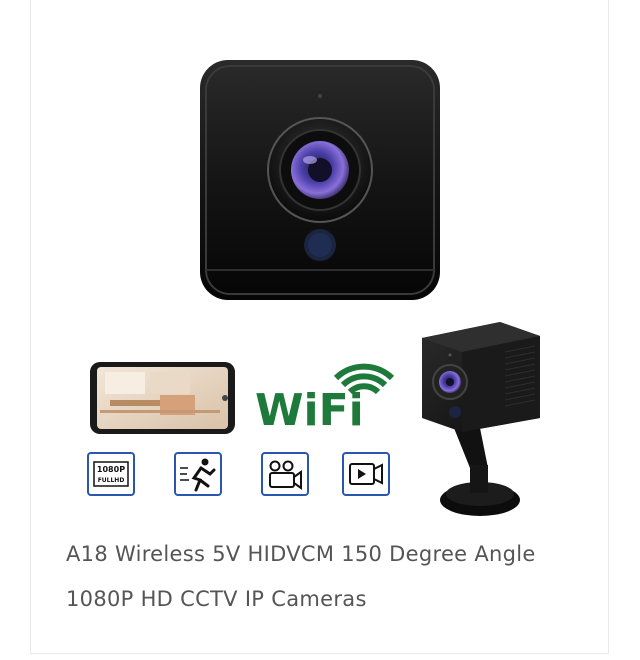 The width and height of the screenshot is (640, 660). I want to click on badge-resolution-text: 1080P, so click(111, 469).